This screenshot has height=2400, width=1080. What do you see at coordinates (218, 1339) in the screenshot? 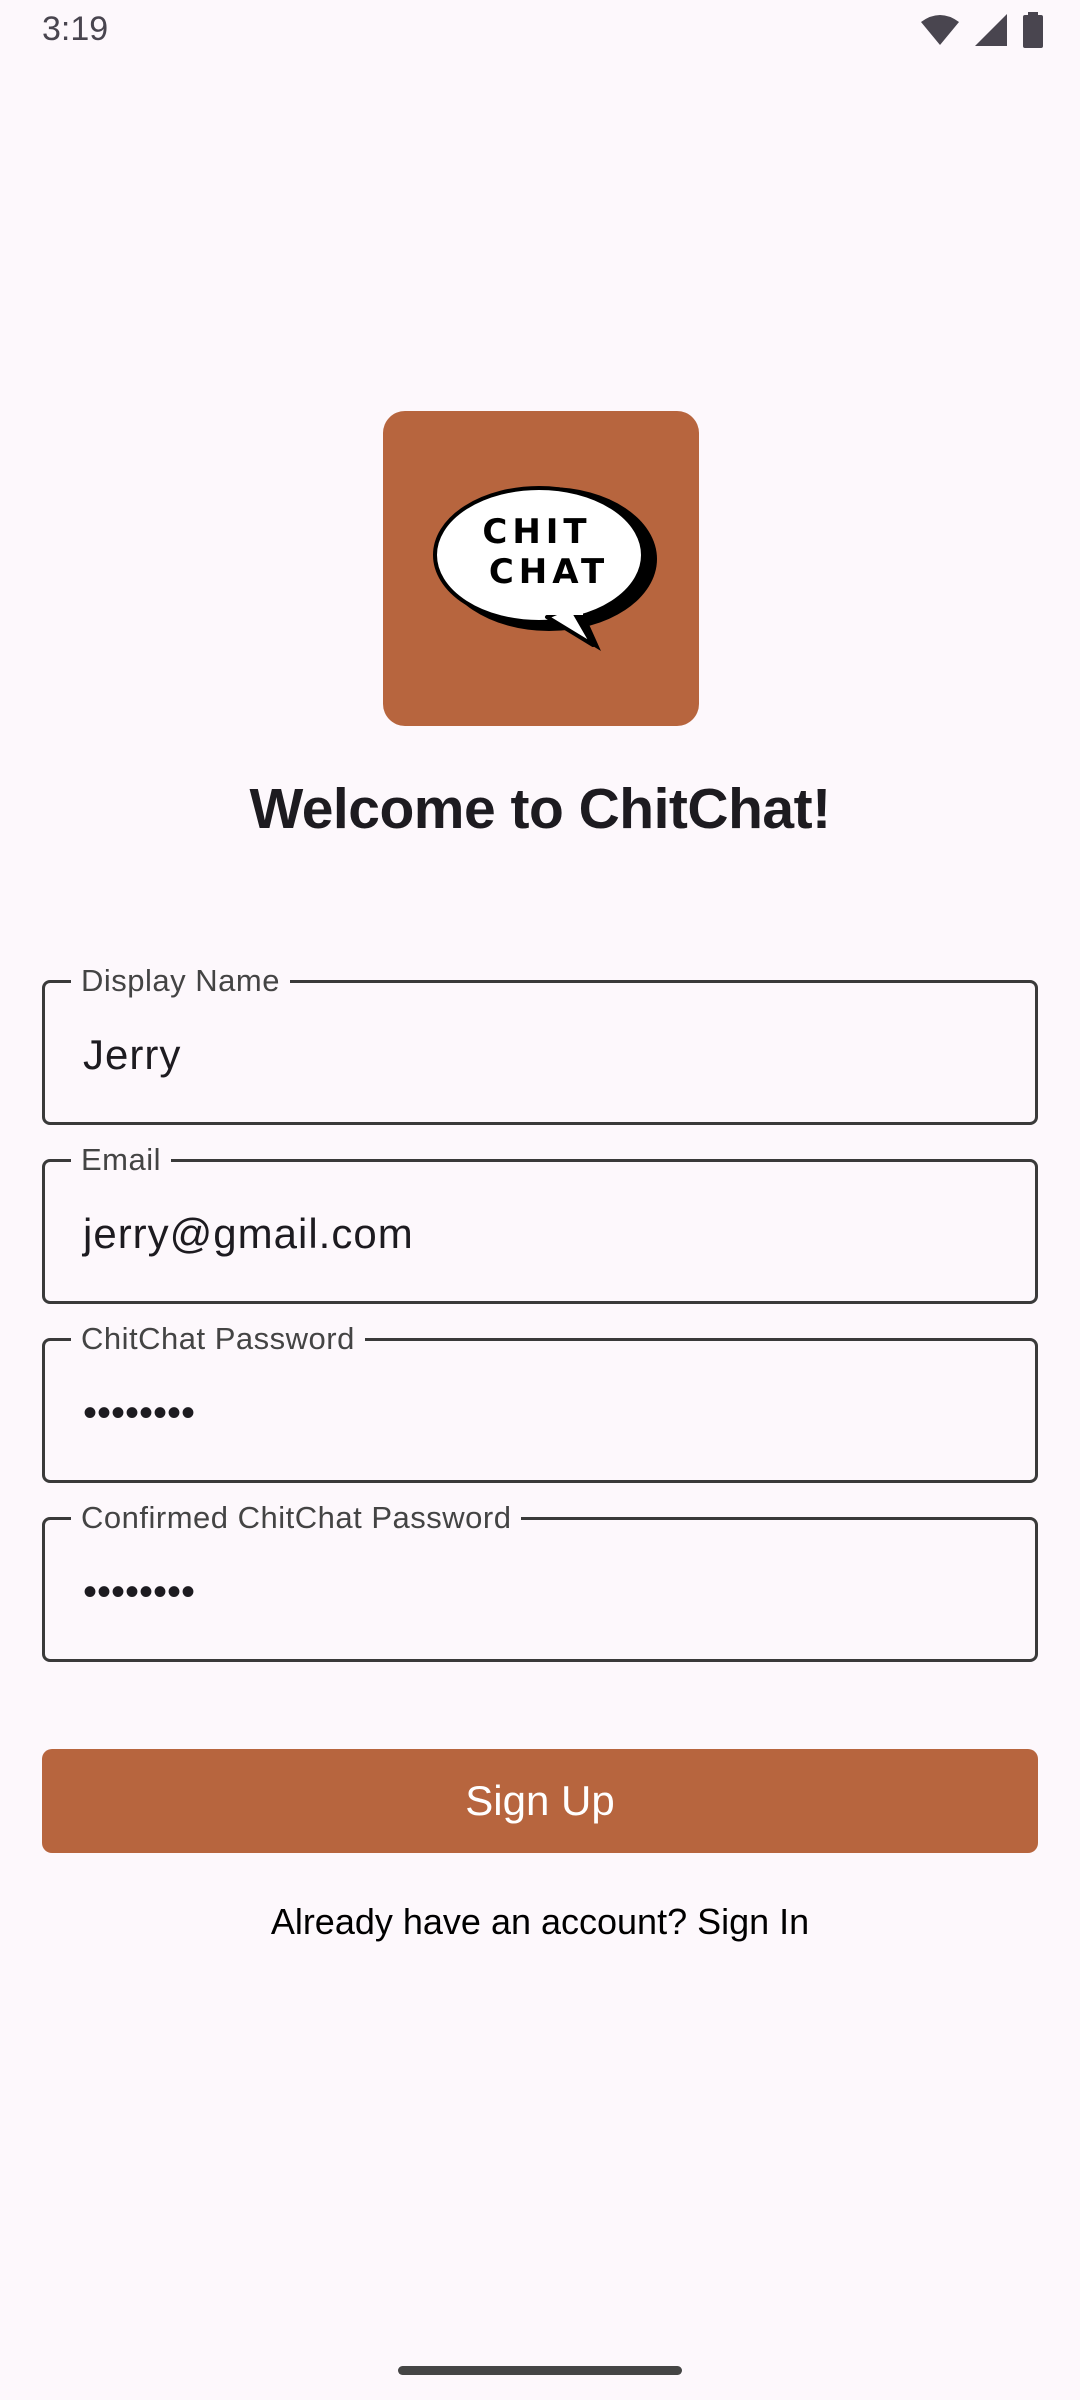
I see `password-label: ChitChat Password` at bounding box center [218, 1339].